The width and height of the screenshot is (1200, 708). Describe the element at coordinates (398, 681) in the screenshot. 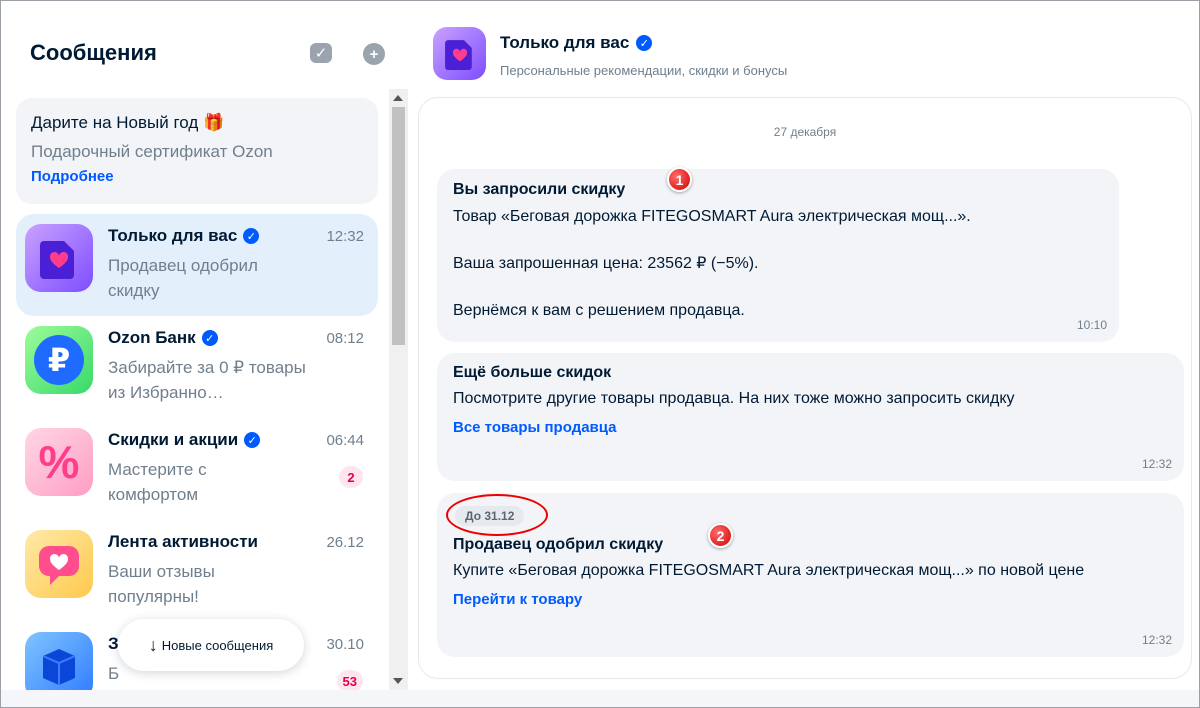

I see `scroll-down-arrow-icon` at that location.